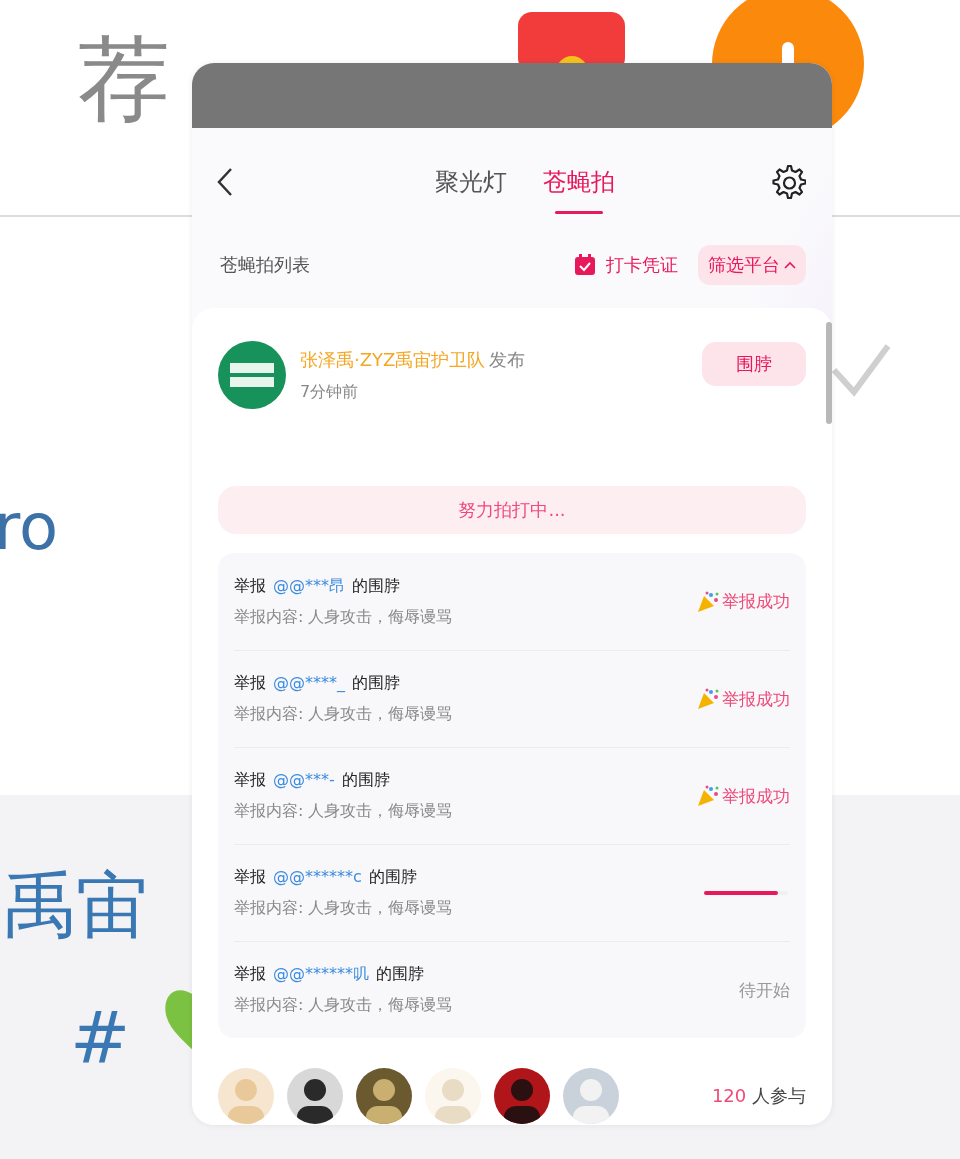  What do you see at coordinates (304, 780) in the screenshot?
I see `user-link: @@***-` at bounding box center [304, 780].